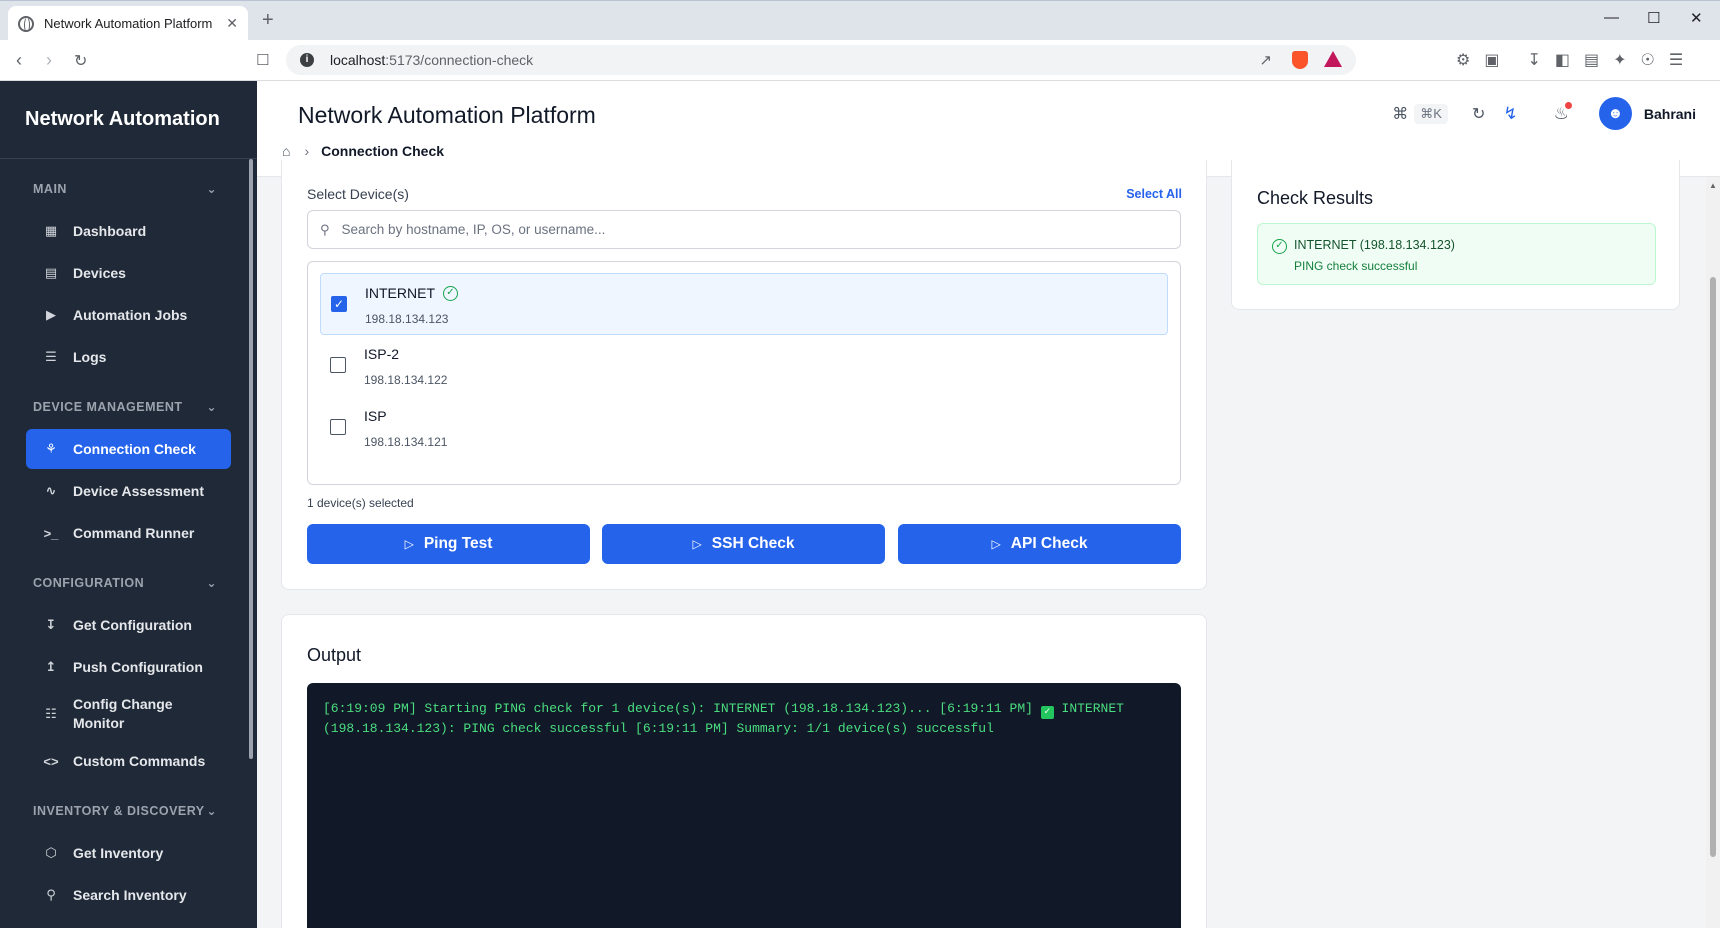 The image size is (1720, 928). What do you see at coordinates (128, 189) in the screenshot?
I see `section-main: MAIN ⌄` at bounding box center [128, 189].